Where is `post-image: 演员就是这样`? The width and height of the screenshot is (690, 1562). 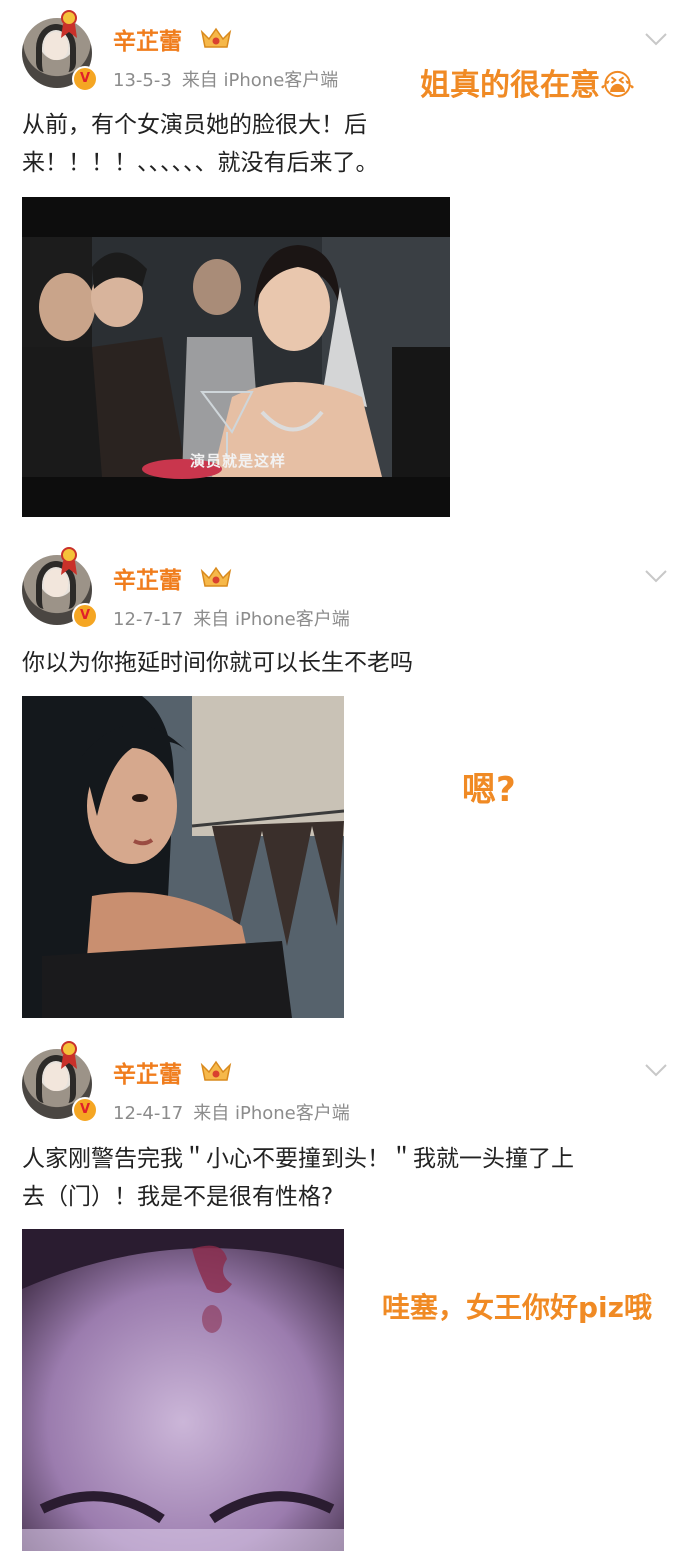
post-image: 演员就是这样 is located at coordinates (236, 357).